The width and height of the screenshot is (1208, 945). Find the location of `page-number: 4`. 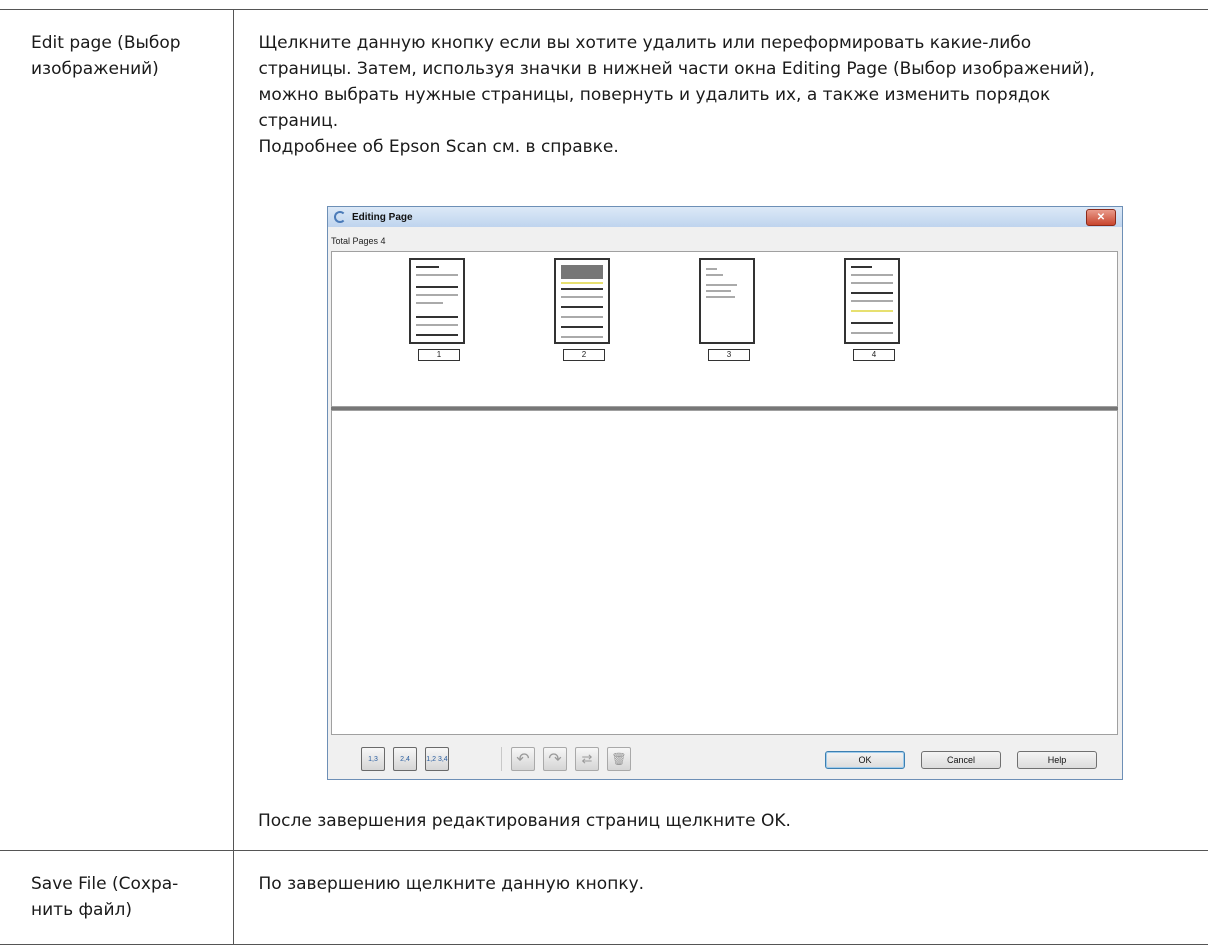

page-number: 4 is located at coordinates (874, 355).